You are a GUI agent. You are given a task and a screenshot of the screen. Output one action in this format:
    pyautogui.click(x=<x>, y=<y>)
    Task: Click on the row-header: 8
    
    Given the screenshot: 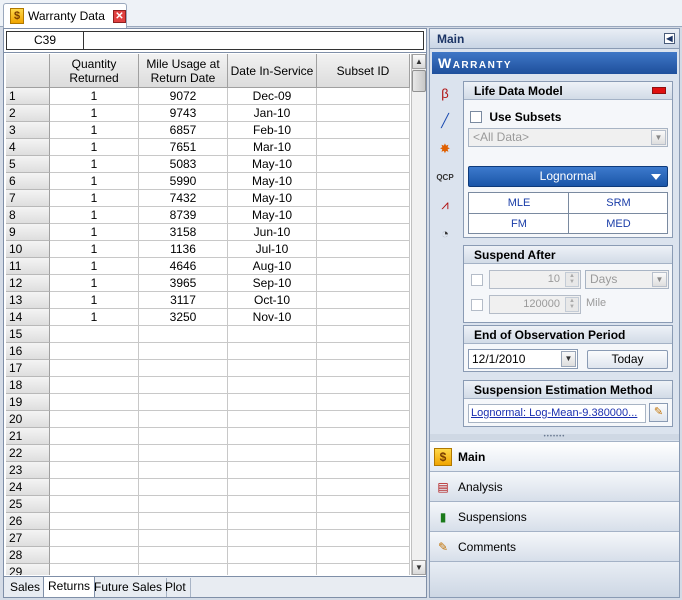 What is the action you would take?
    pyautogui.click(x=28, y=215)
    